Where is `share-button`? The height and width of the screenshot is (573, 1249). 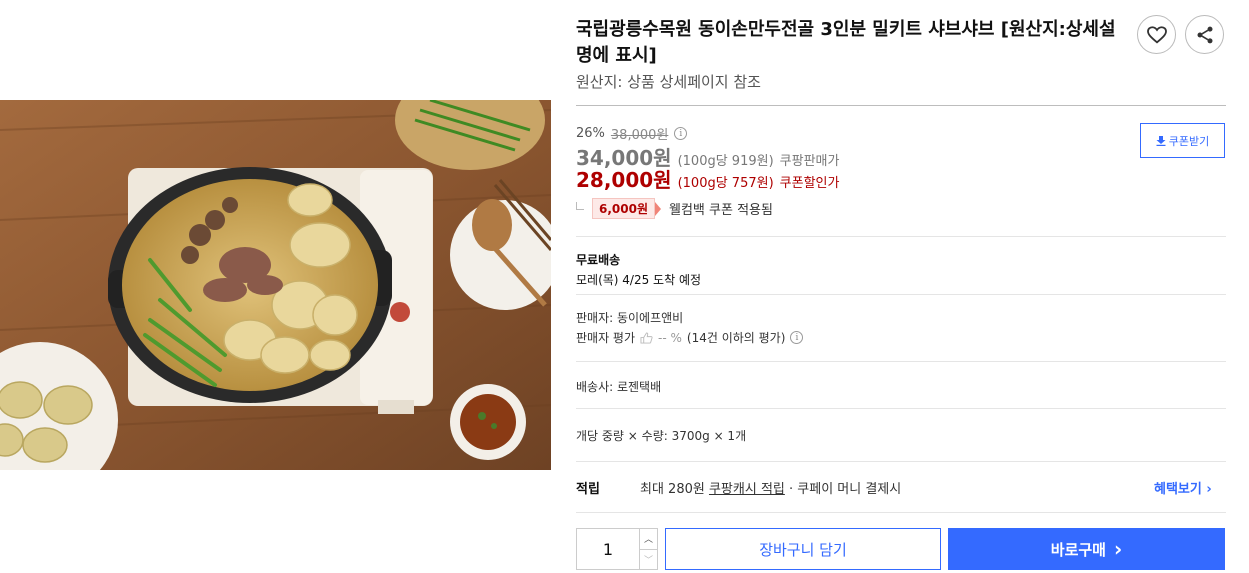 share-button is located at coordinates (1204, 34).